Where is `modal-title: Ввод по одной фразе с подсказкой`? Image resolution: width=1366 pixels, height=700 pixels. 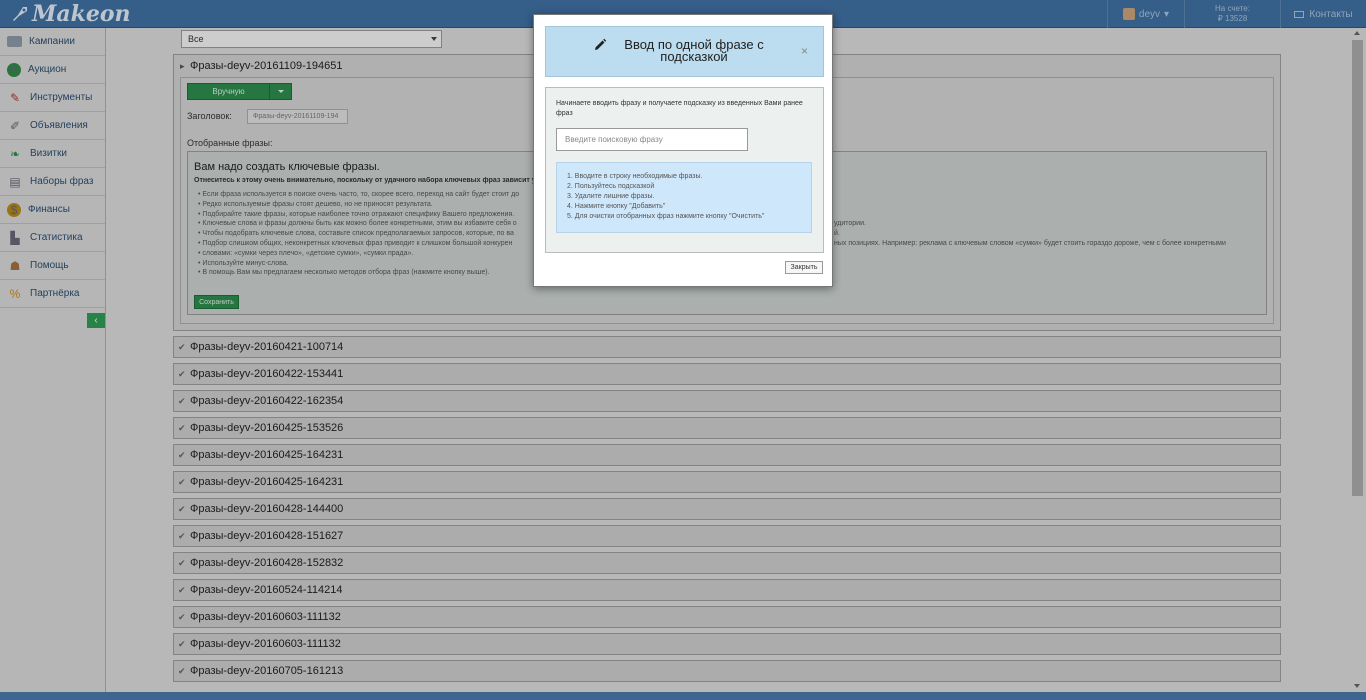 modal-title: Ввод по одной фразе с подсказкой is located at coordinates (694, 50).